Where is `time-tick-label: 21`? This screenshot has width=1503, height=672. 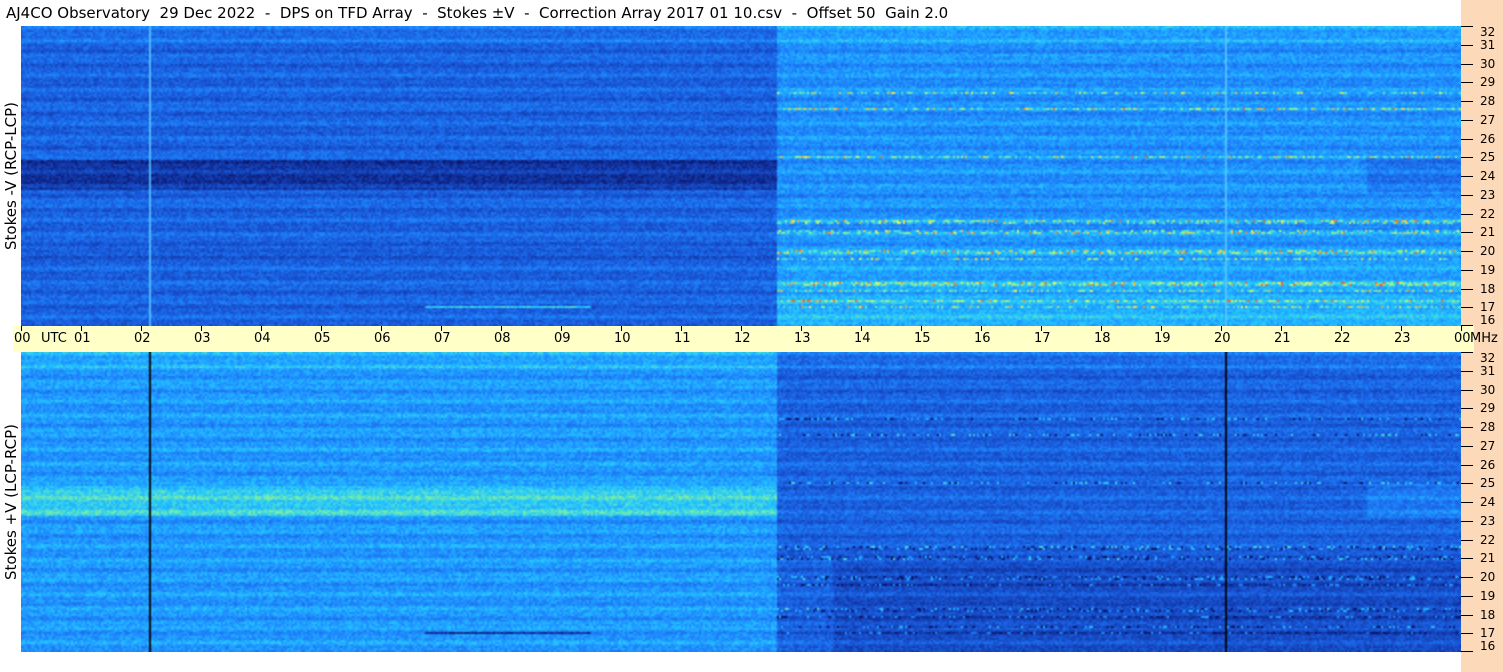
time-tick-label: 21 is located at coordinates (1282, 338).